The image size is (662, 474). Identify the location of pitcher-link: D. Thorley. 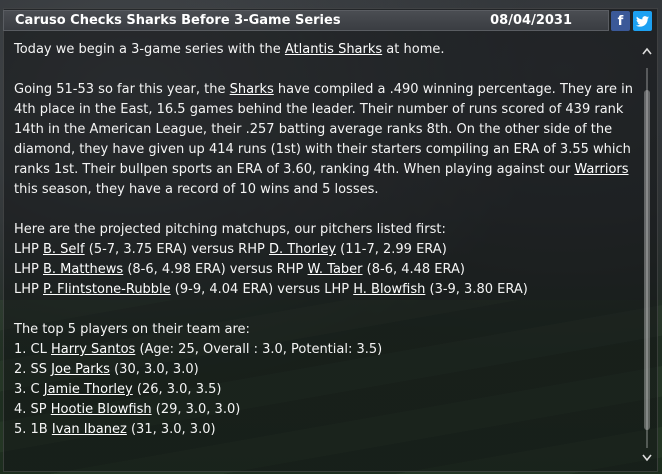
(302, 249).